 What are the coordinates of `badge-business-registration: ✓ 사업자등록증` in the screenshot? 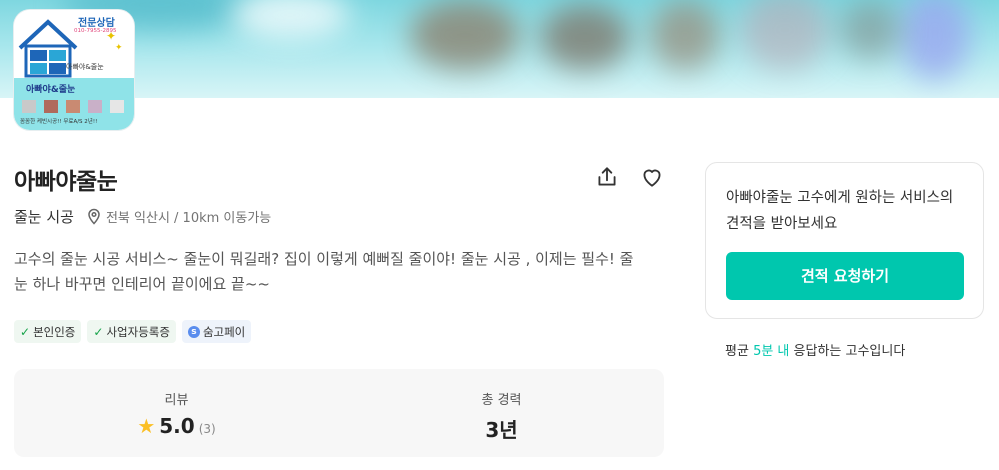 It's located at (131, 331).